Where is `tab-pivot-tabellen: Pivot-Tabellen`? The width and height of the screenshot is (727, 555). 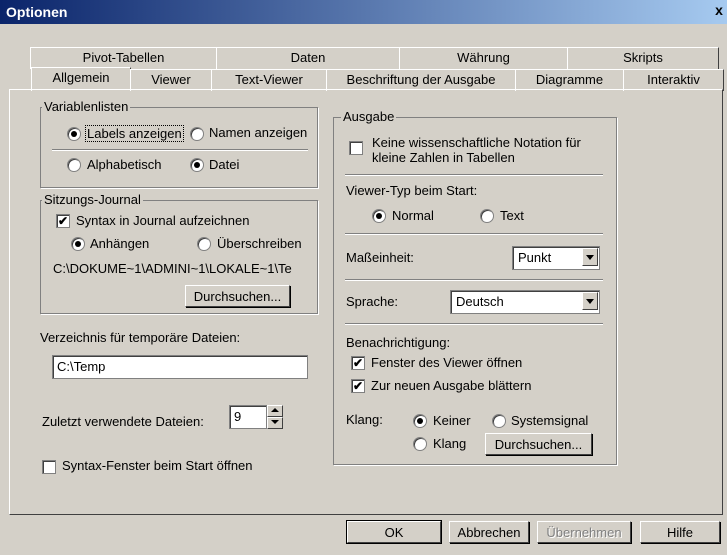
tab-pivot-tabellen: Pivot-Tabellen is located at coordinates (123, 58).